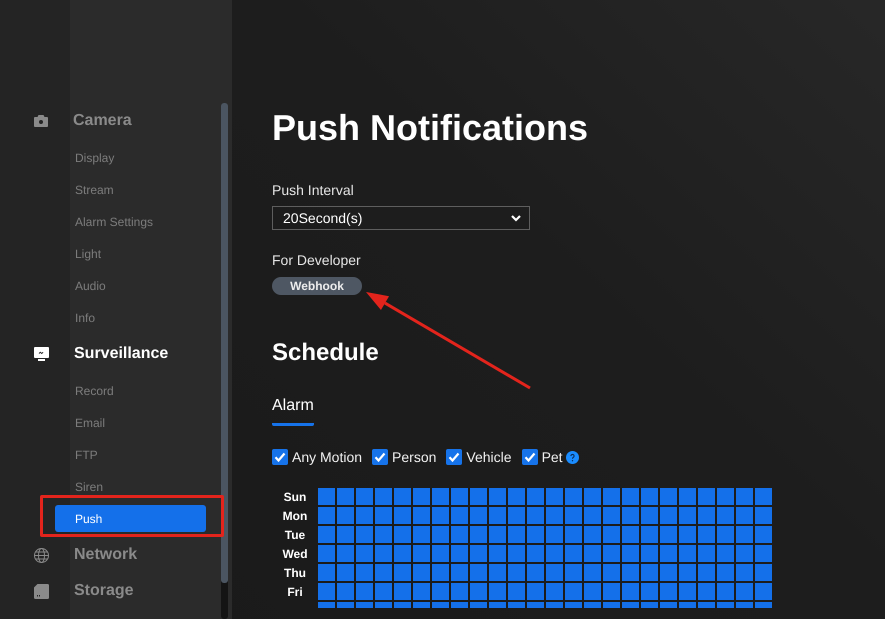 This screenshot has height=619, width=885. What do you see at coordinates (317, 286) in the screenshot?
I see `pill-button: Webhook` at bounding box center [317, 286].